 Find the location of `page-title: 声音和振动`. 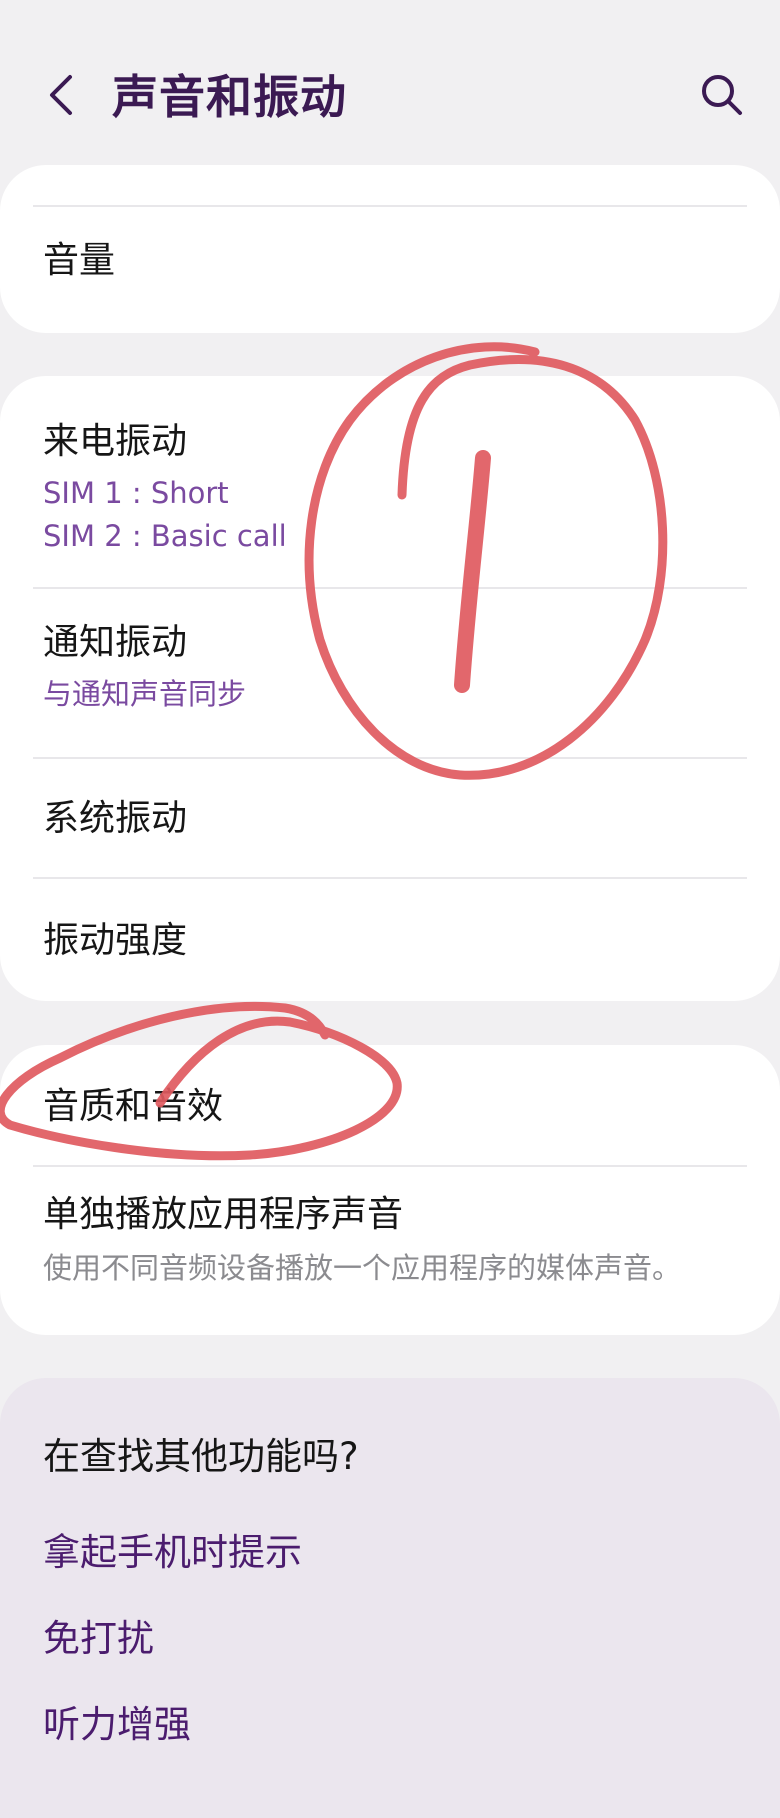

page-title: 声音和振动 is located at coordinates (229, 97).